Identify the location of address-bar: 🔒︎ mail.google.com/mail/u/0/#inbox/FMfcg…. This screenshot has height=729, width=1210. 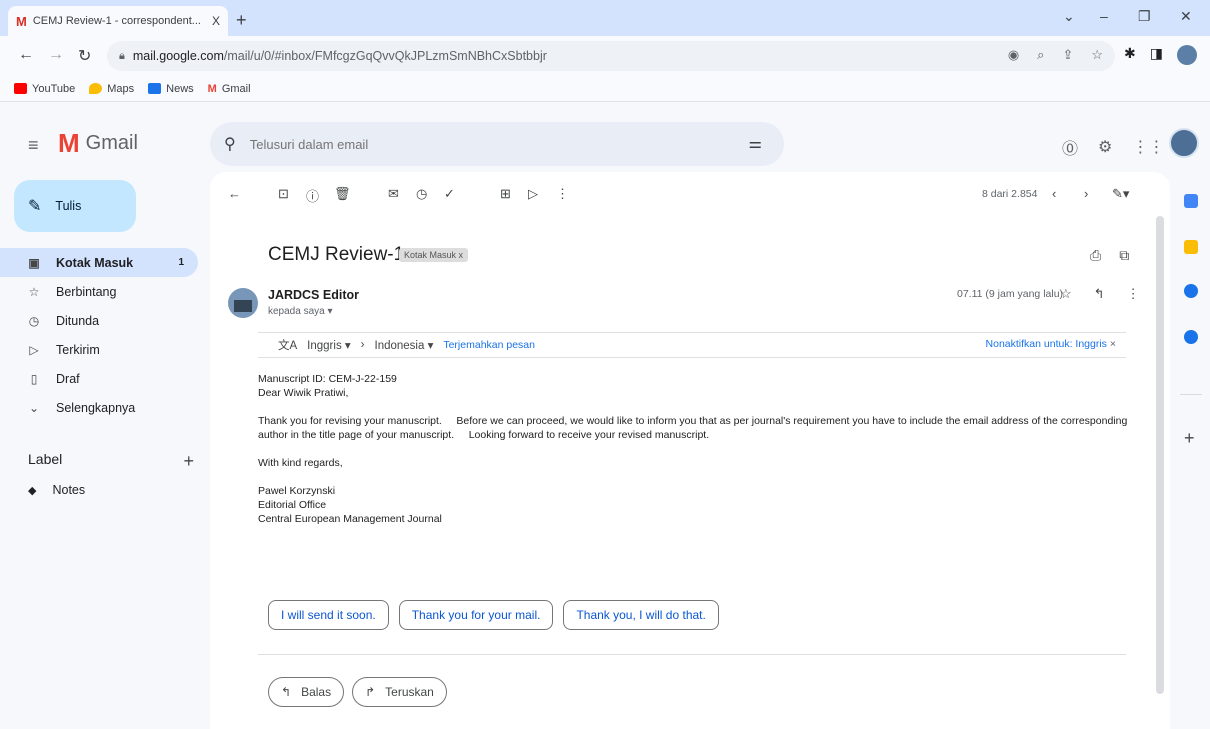
(611, 56).